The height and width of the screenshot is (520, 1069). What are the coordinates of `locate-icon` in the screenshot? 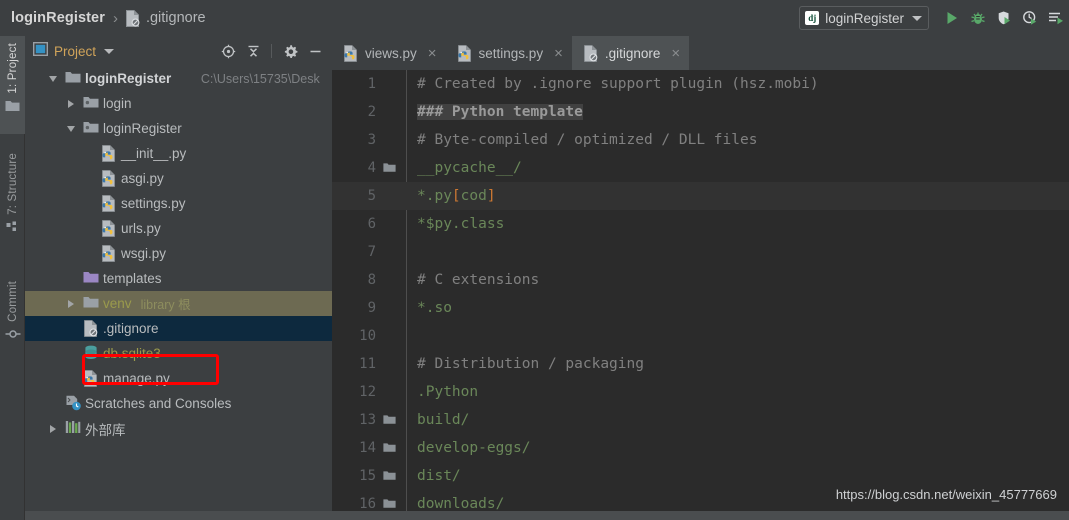 It's located at (228, 51).